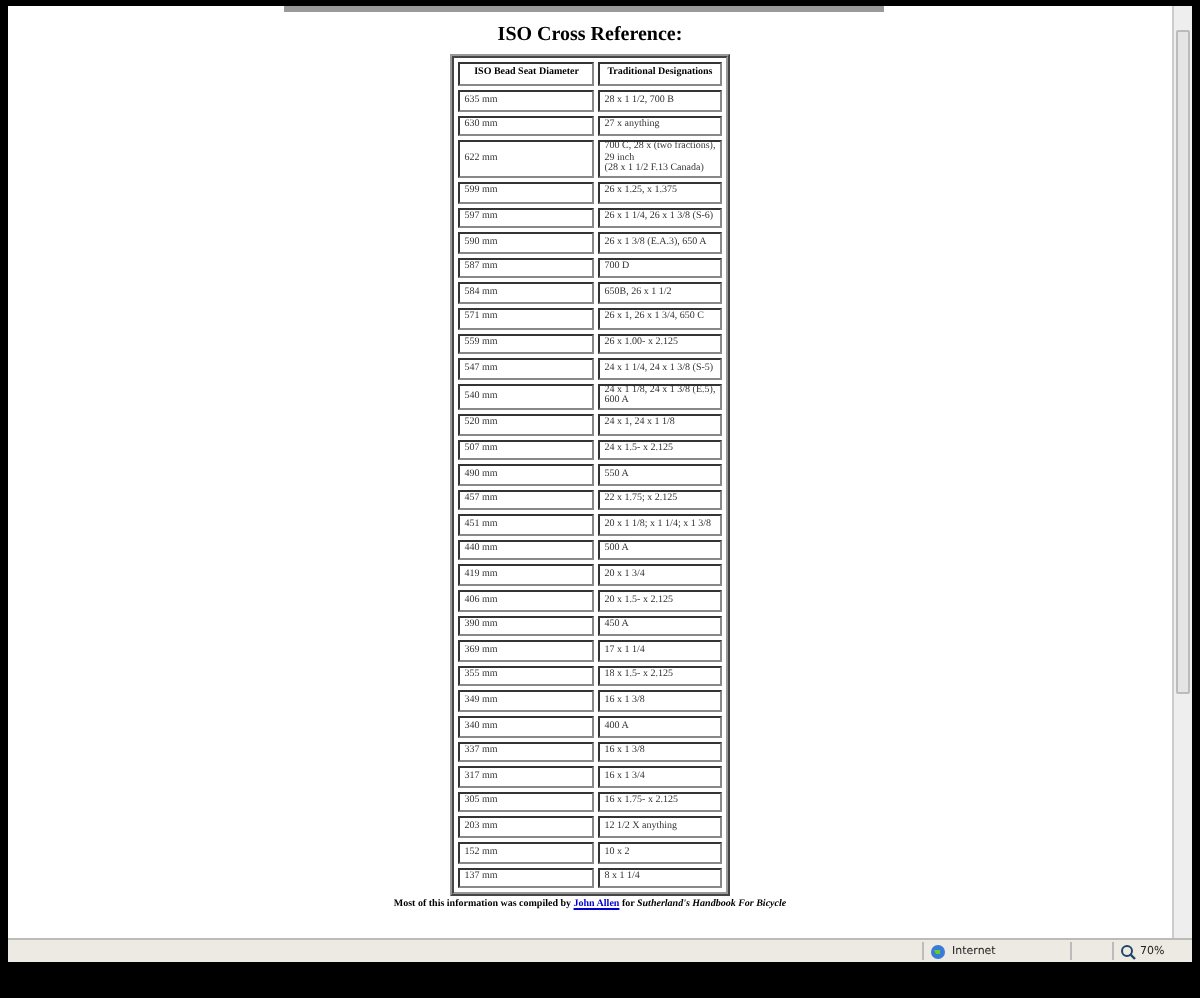 The image size is (1200, 998). Describe the element at coordinates (1128, 951) in the screenshot. I see `magnifier-icon` at that location.